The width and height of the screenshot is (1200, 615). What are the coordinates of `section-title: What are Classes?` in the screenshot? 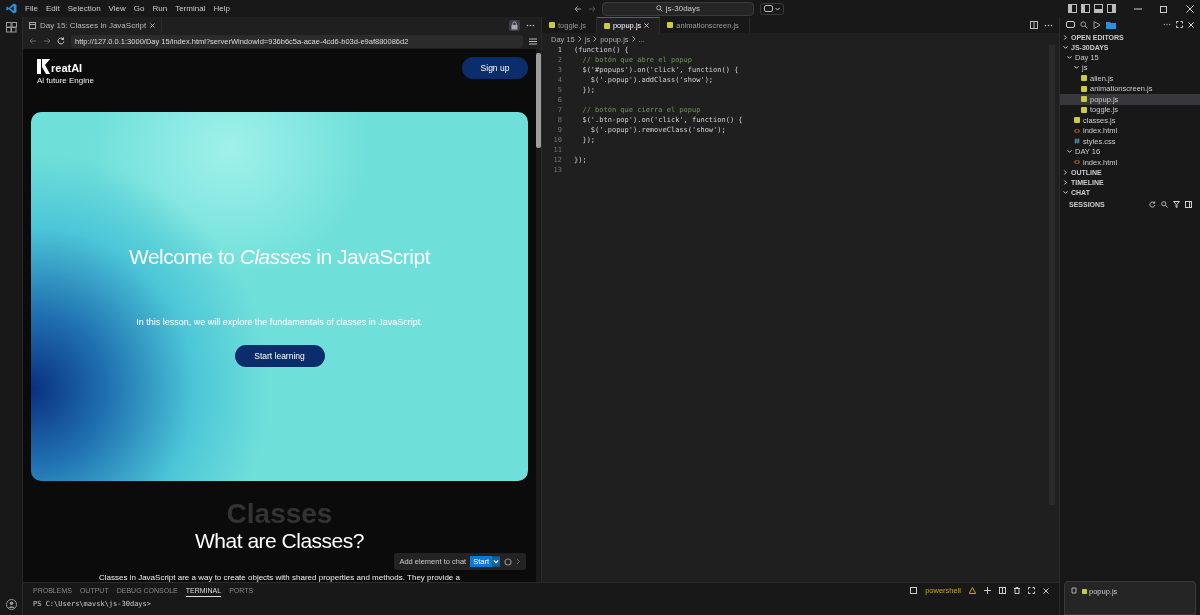 It's located at (279, 541).